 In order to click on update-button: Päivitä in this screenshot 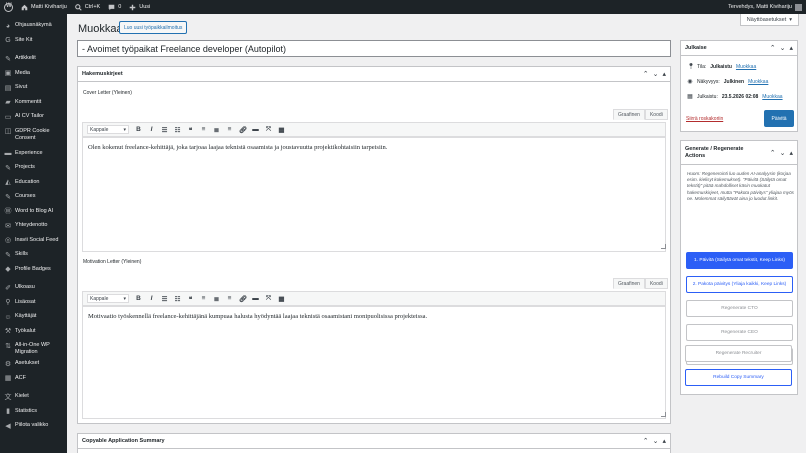, I will do `click(779, 118)`.